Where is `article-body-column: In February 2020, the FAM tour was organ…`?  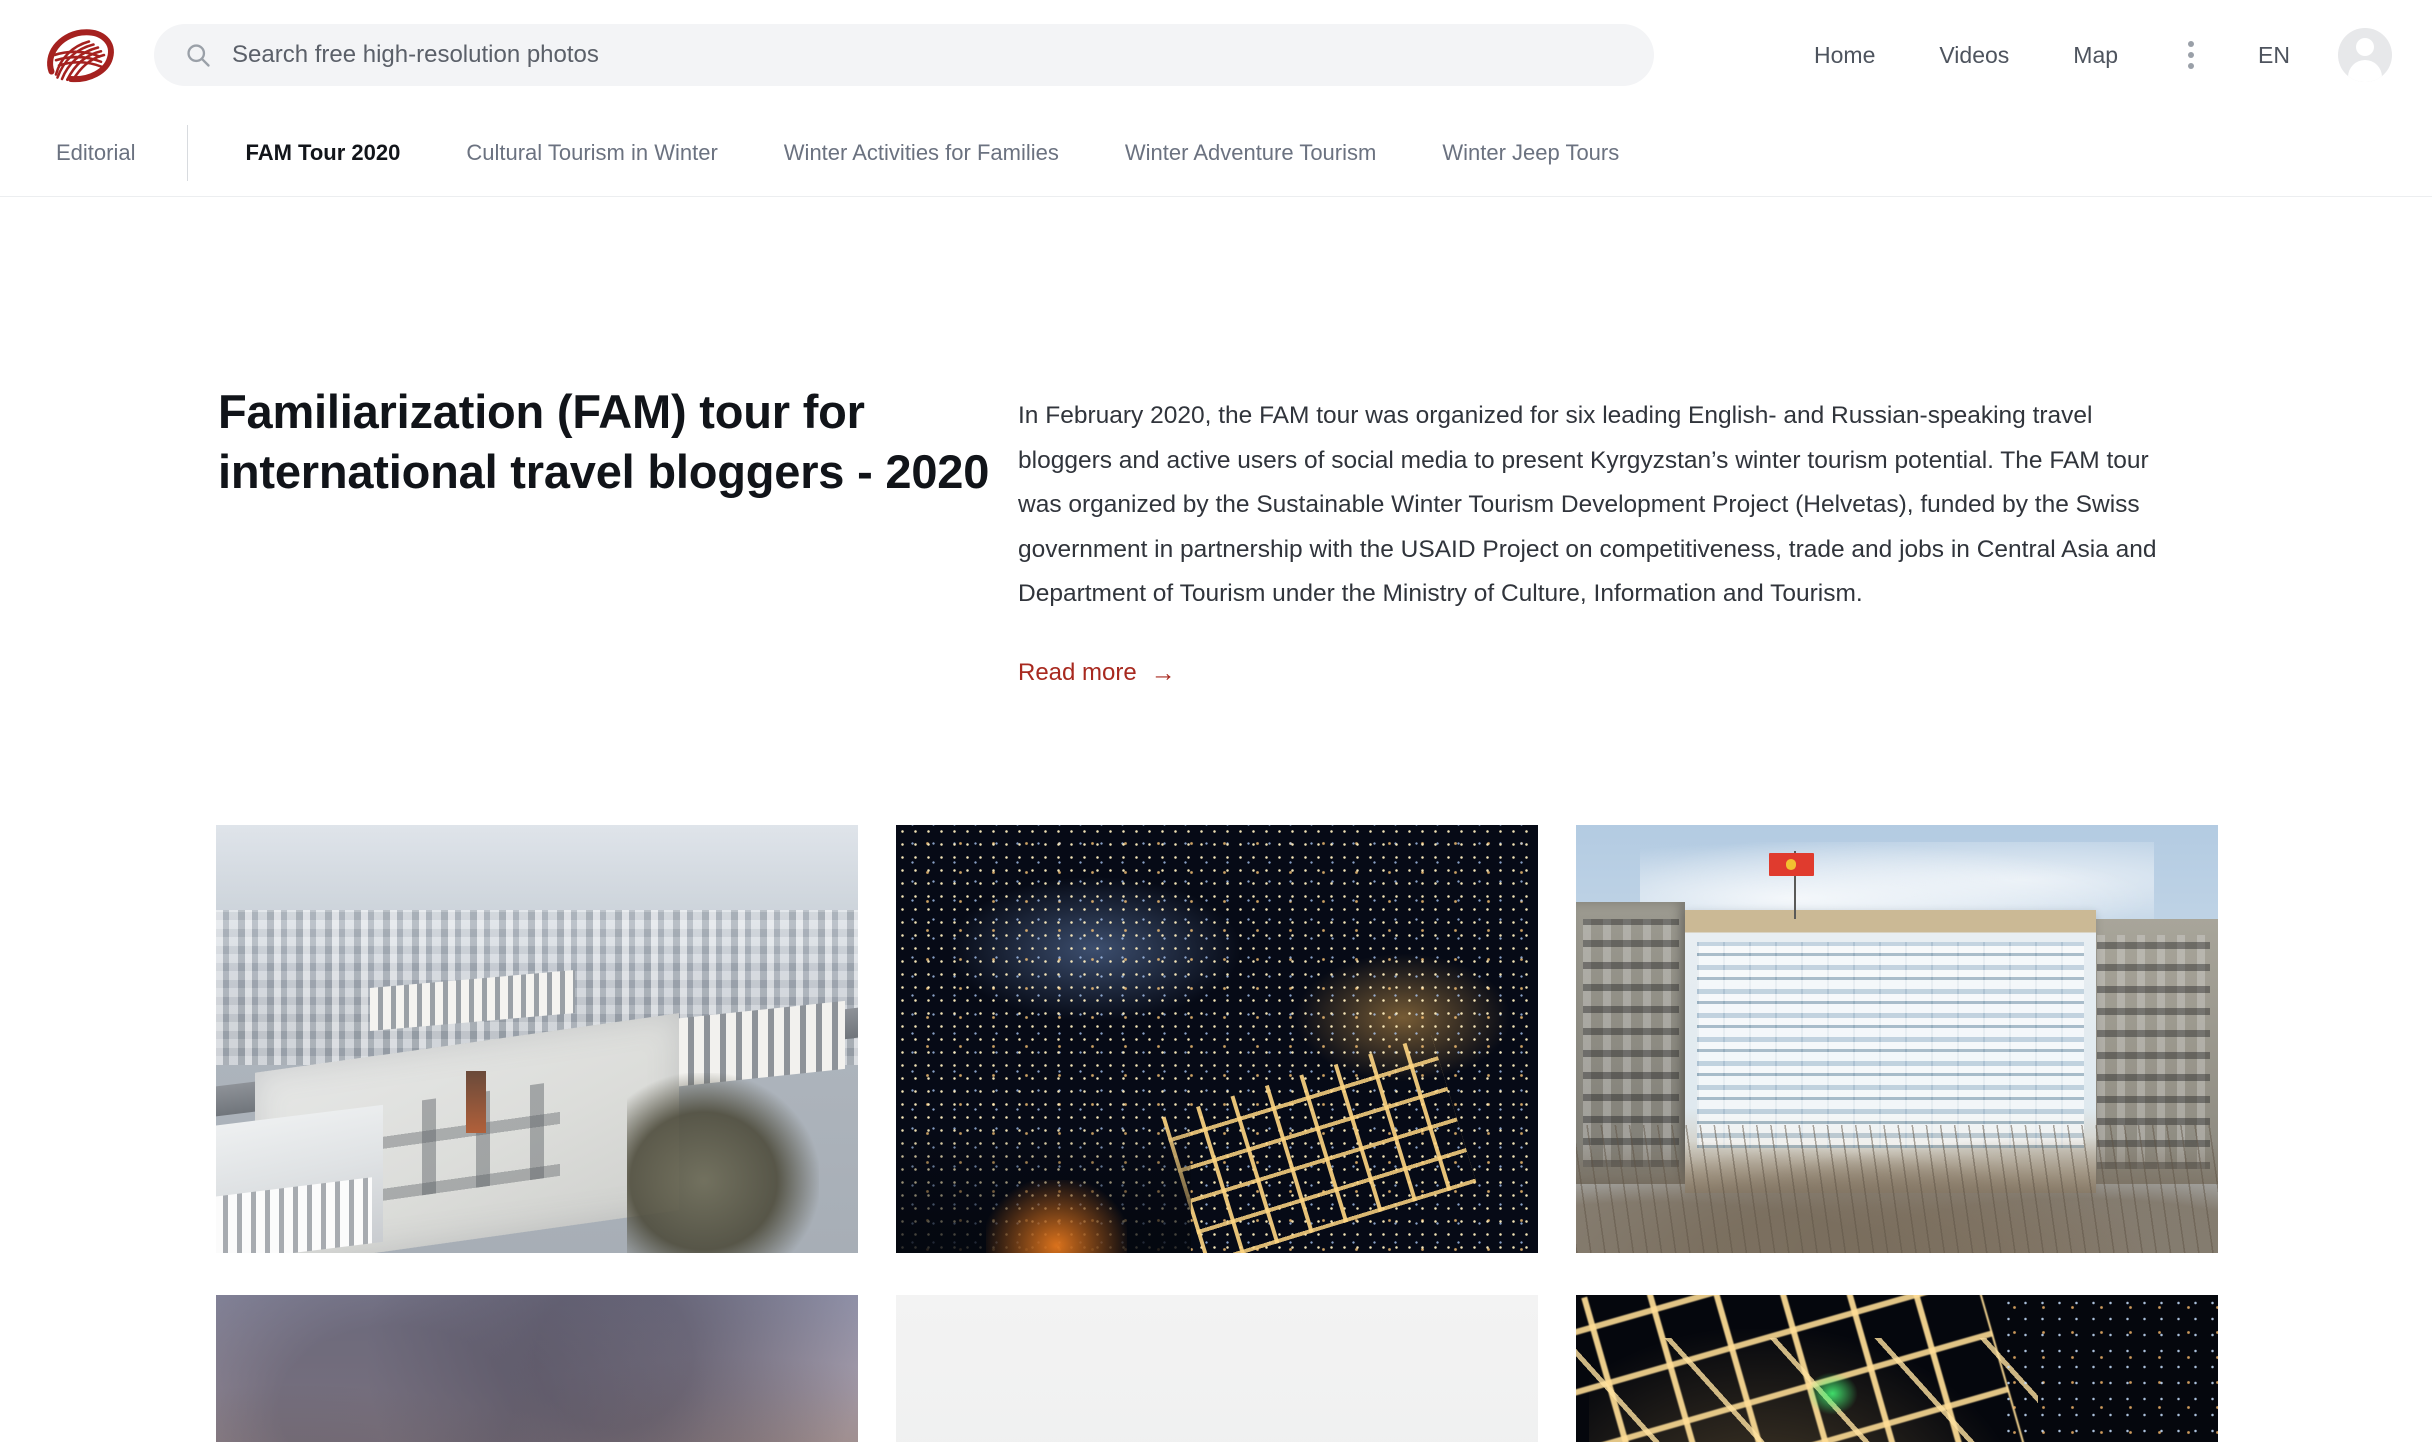
article-body-column: In February 2020, the FAM tour was organ… is located at coordinates (1593, 534).